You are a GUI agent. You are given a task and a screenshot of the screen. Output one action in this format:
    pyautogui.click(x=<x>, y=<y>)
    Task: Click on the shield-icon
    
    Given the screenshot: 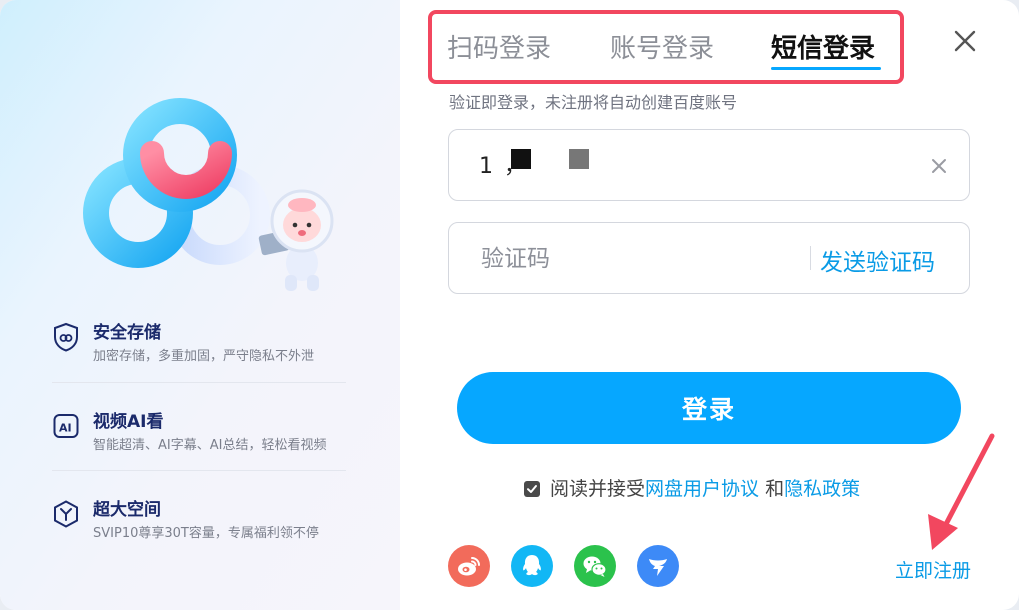 What is the action you would take?
    pyautogui.click(x=66, y=337)
    